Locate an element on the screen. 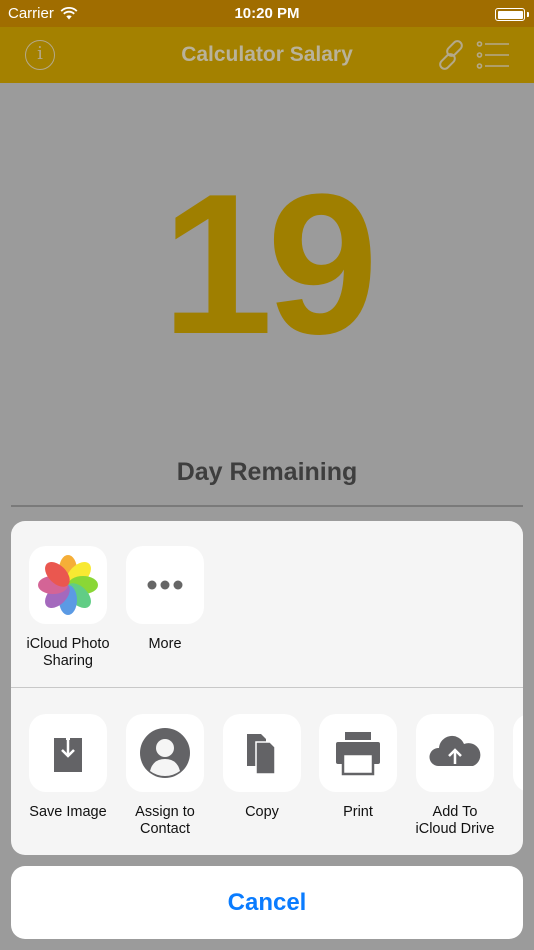 The height and width of the screenshot is (950, 534). action-print-label: Print is located at coordinates (358, 812).